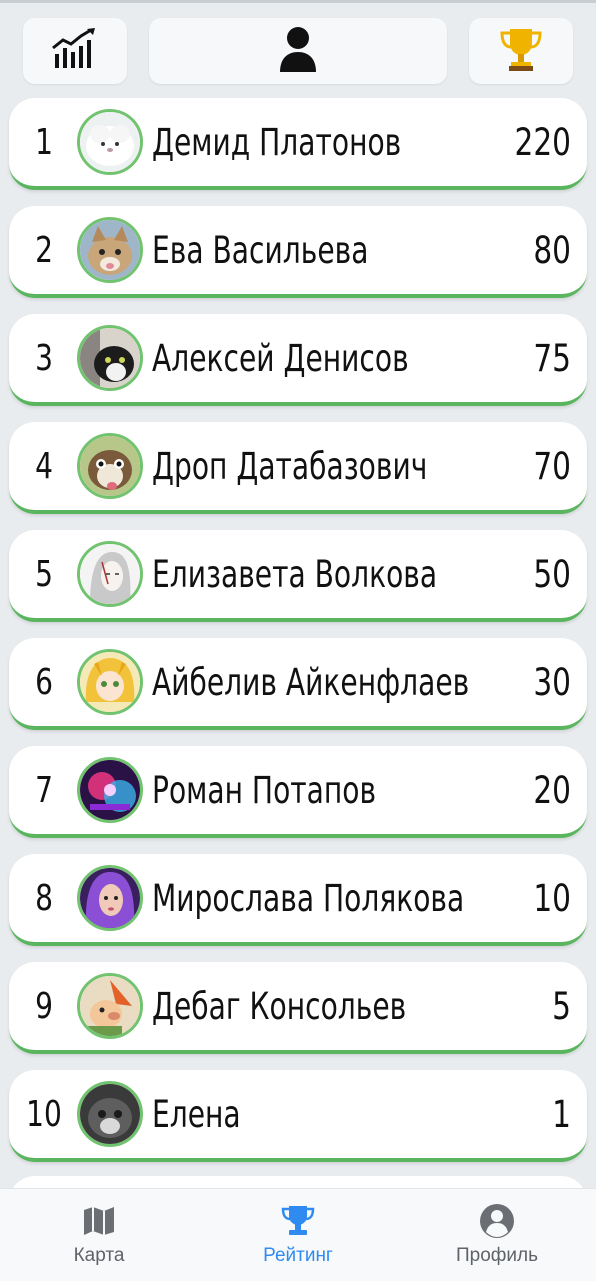 This screenshot has width=596, height=1281. Describe the element at coordinates (561, 1114) in the screenshot. I see `player-score: 1` at that location.